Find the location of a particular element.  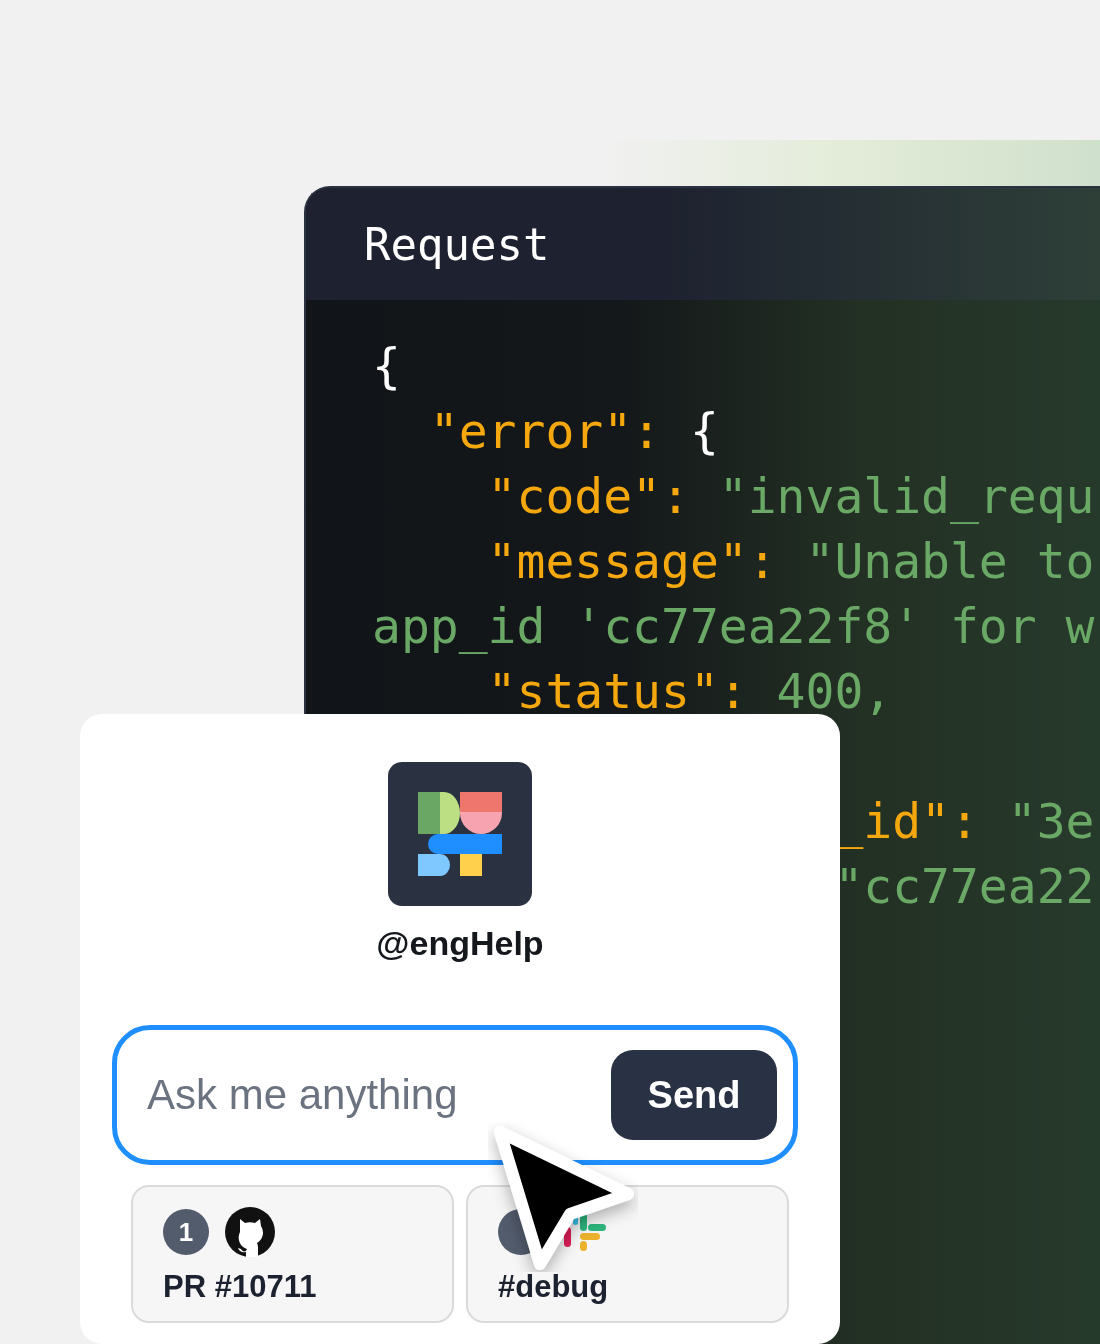

code-text: "3e is located at coordinates (1050, 821).